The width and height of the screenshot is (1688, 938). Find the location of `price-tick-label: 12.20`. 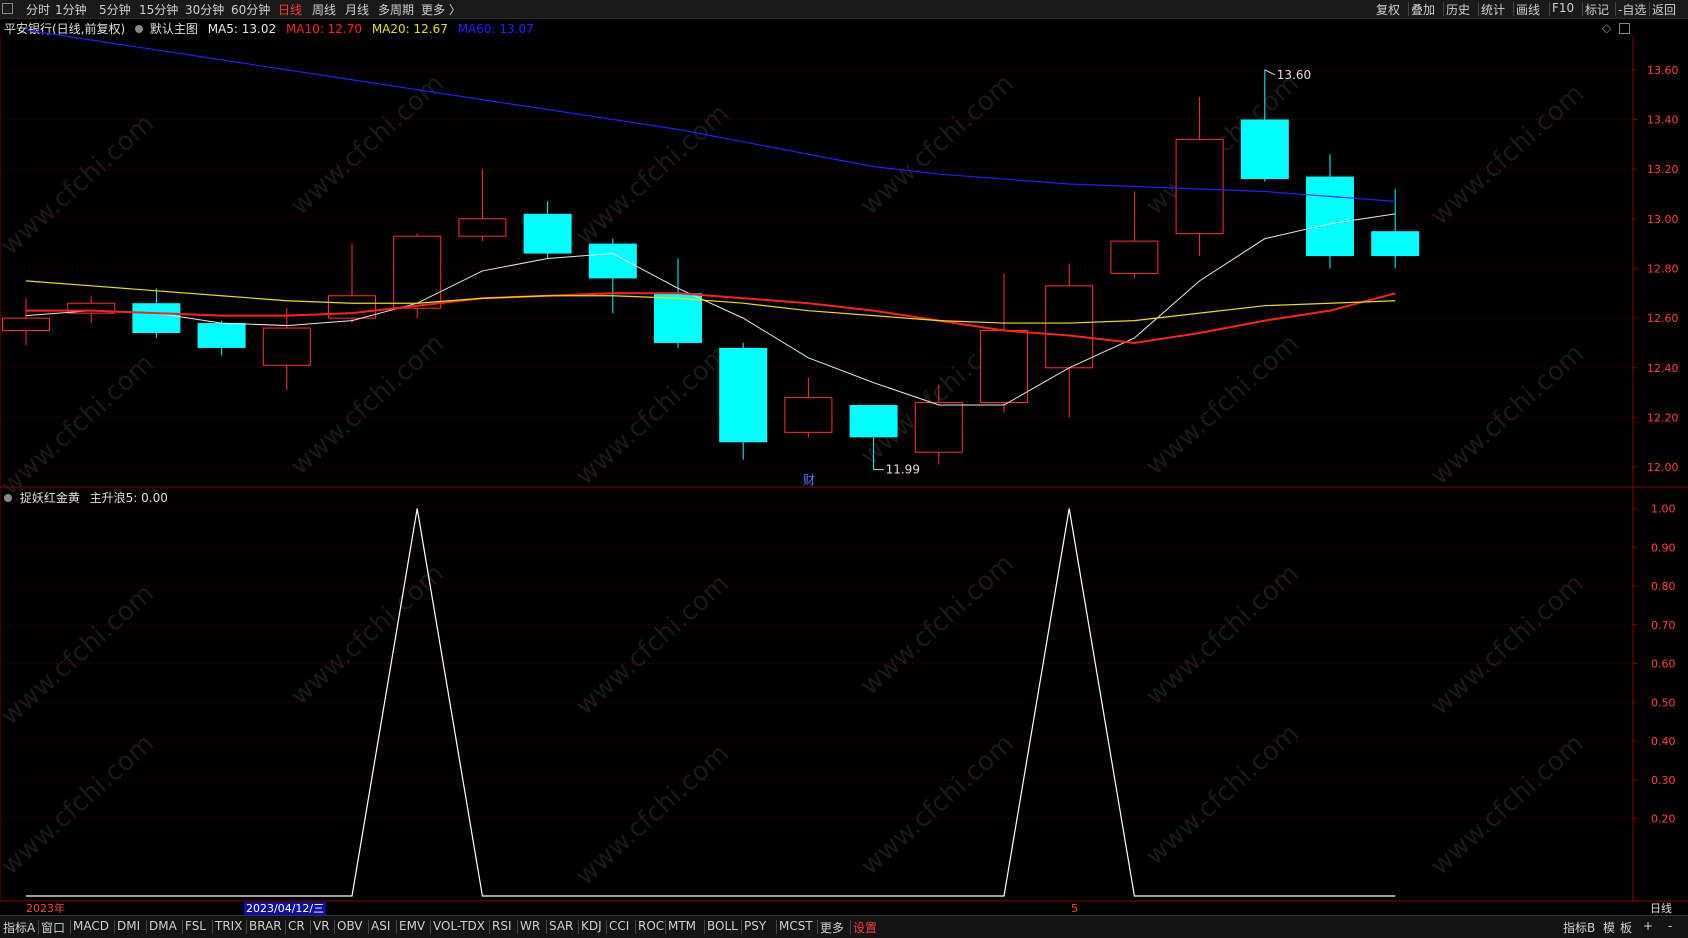

price-tick-label: 12.20 is located at coordinates (1663, 417).